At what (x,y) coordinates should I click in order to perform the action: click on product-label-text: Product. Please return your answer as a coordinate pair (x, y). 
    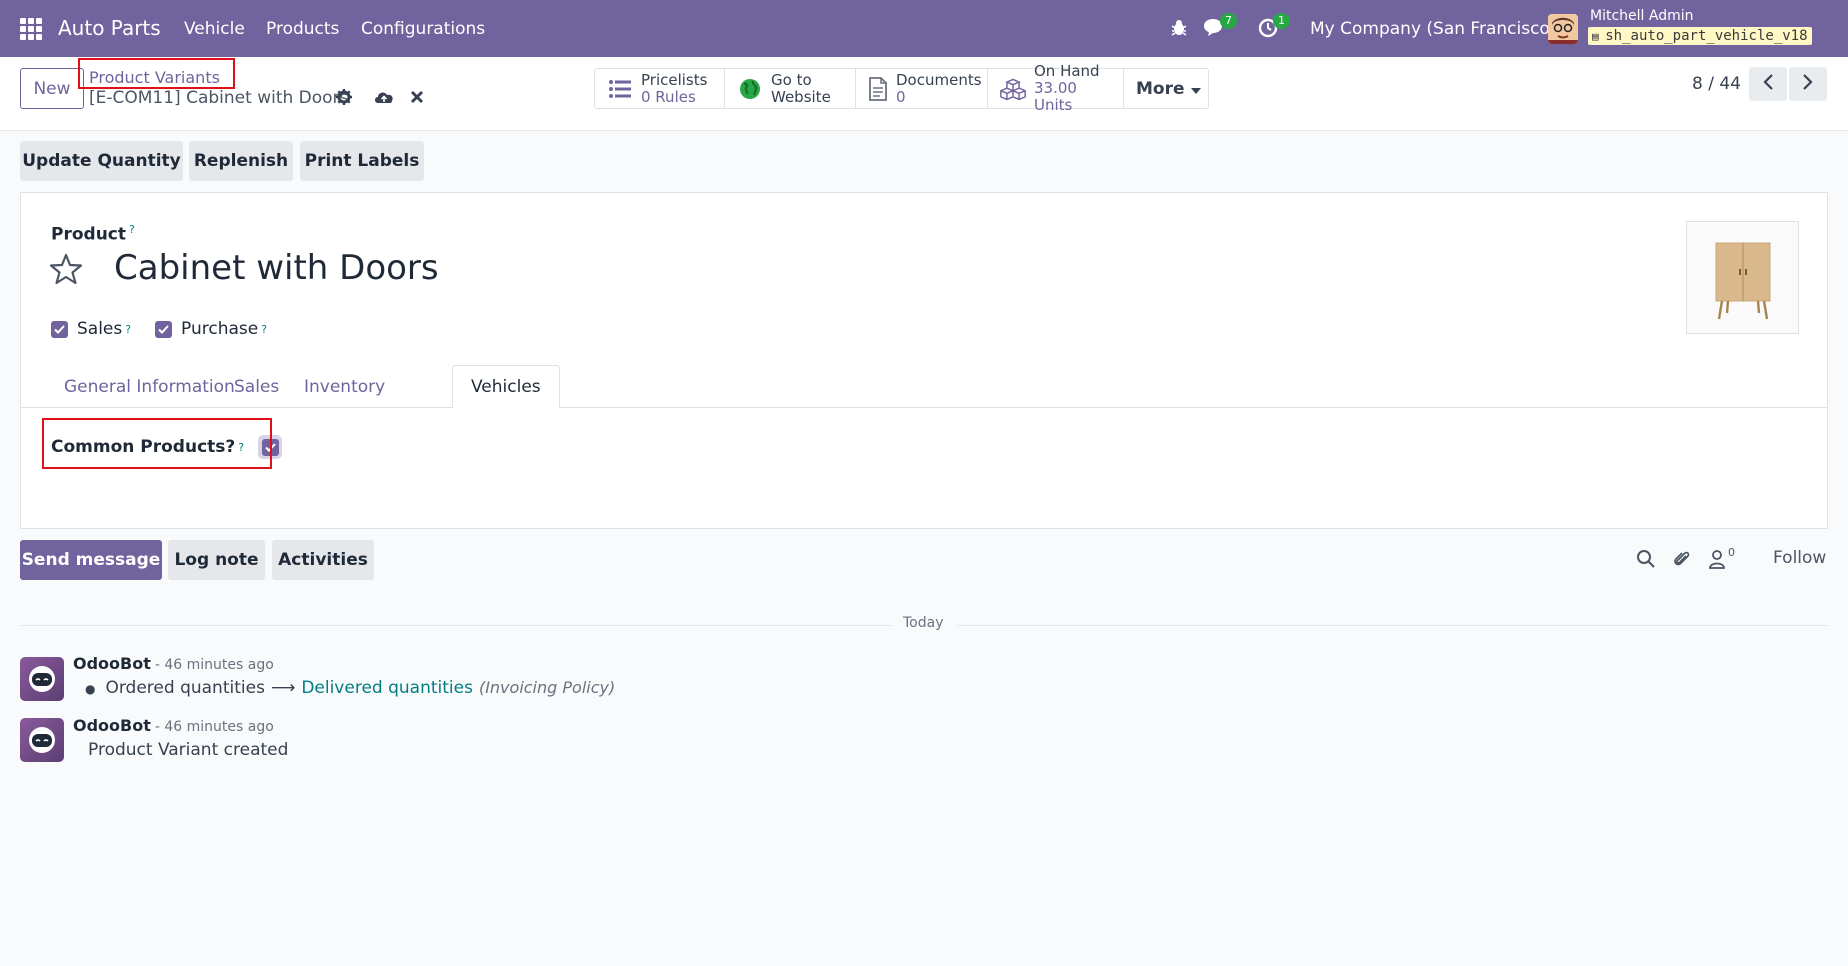
    Looking at the image, I should click on (88, 234).